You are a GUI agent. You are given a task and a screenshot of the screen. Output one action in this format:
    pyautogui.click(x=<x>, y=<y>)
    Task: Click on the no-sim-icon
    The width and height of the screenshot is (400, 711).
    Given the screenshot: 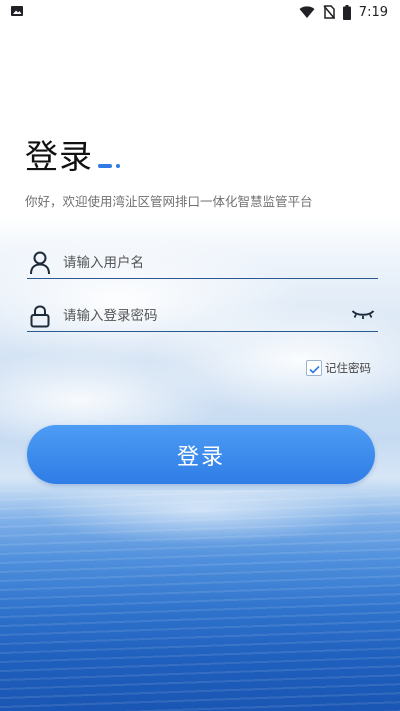 What is the action you would take?
    pyautogui.click(x=329, y=12)
    